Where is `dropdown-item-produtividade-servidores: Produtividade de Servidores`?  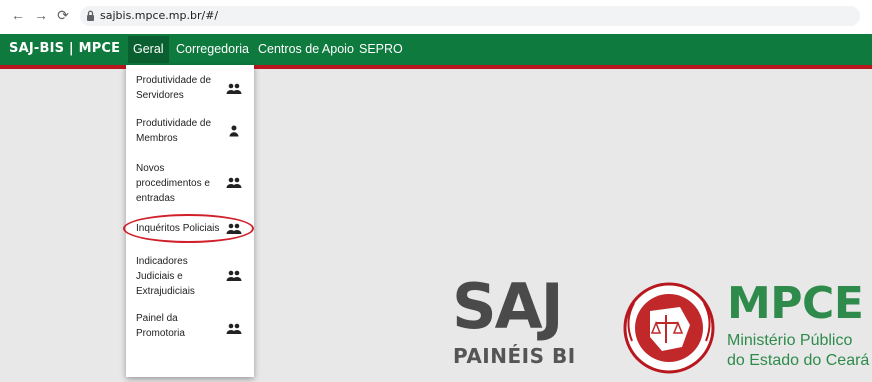 dropdown-item-produtividade-servidores: Produtividade de Servidores is located at coordinates (190, 88).